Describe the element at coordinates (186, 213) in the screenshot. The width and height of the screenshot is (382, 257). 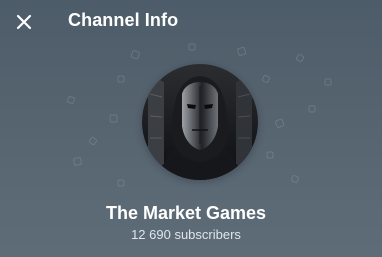
I see `channel-name: The Market Games` at that location.